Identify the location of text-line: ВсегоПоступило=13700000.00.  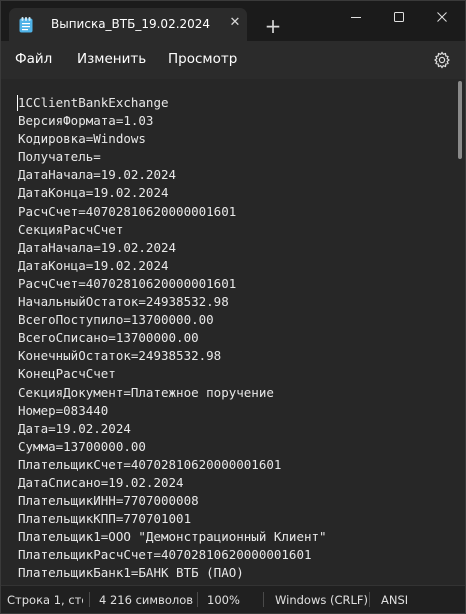
(233, 320).